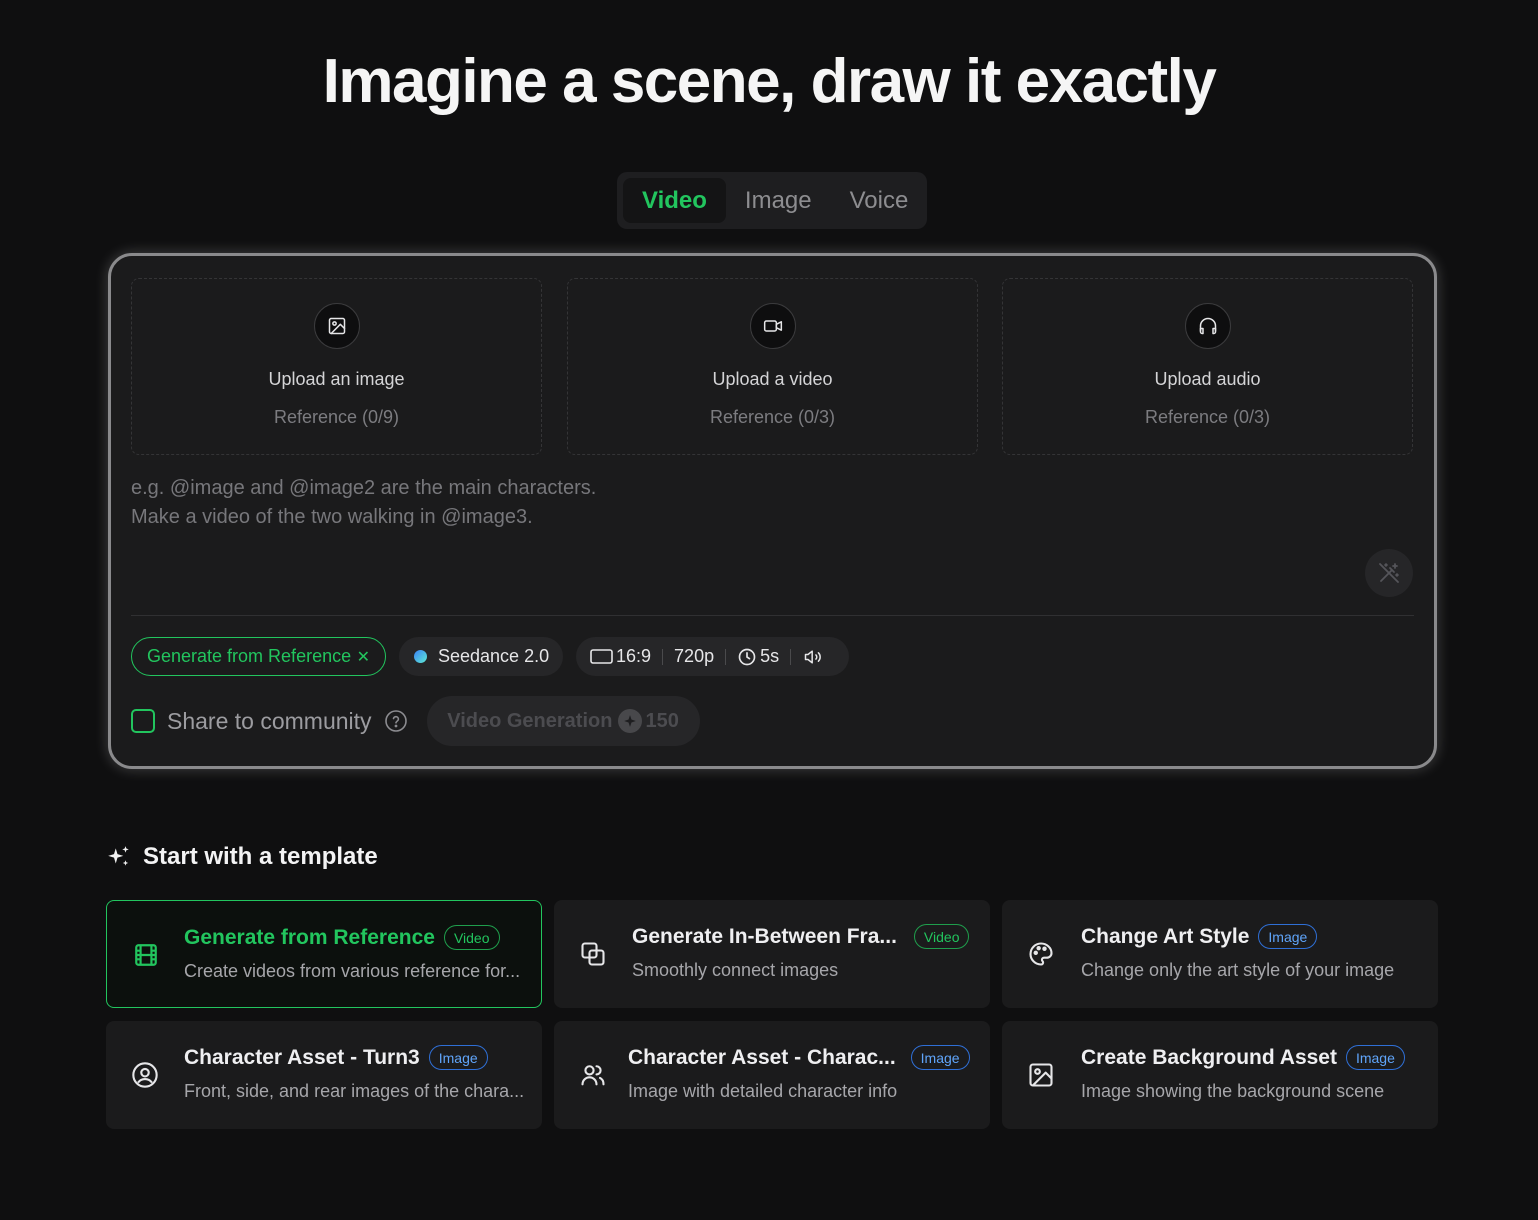  I want to click on magic-wand-icon, so click(1389, 573).